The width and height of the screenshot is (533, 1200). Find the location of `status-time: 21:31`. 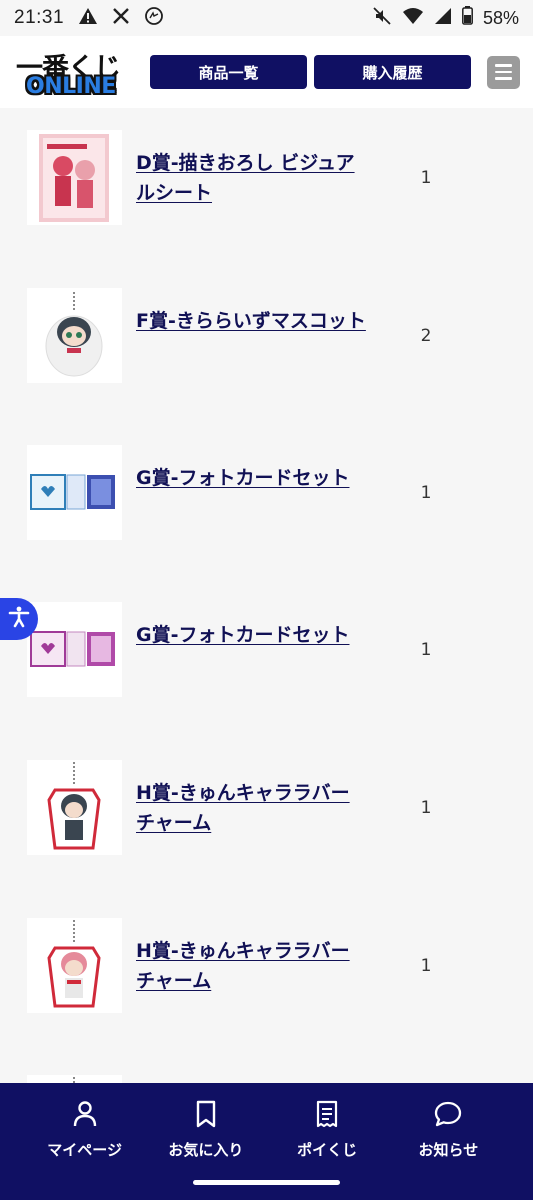

status-time: 21:31 is located at coordinates (39, 17).